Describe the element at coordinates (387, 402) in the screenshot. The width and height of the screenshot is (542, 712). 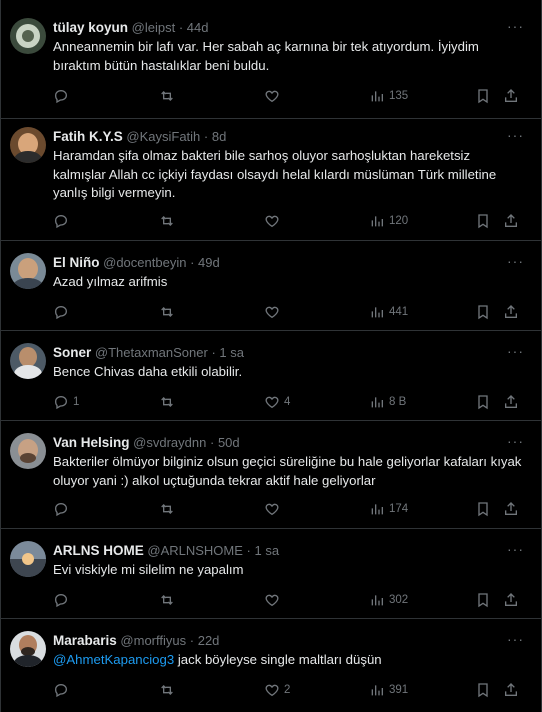
I see `views-button: 8 B` at that location.